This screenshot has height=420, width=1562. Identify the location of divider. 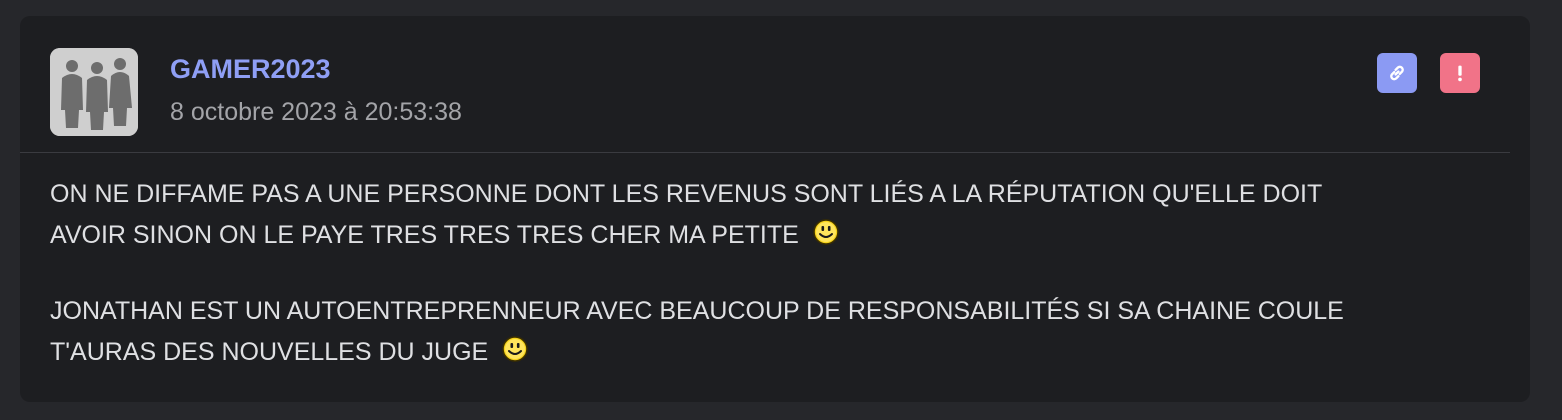
(765, 152).